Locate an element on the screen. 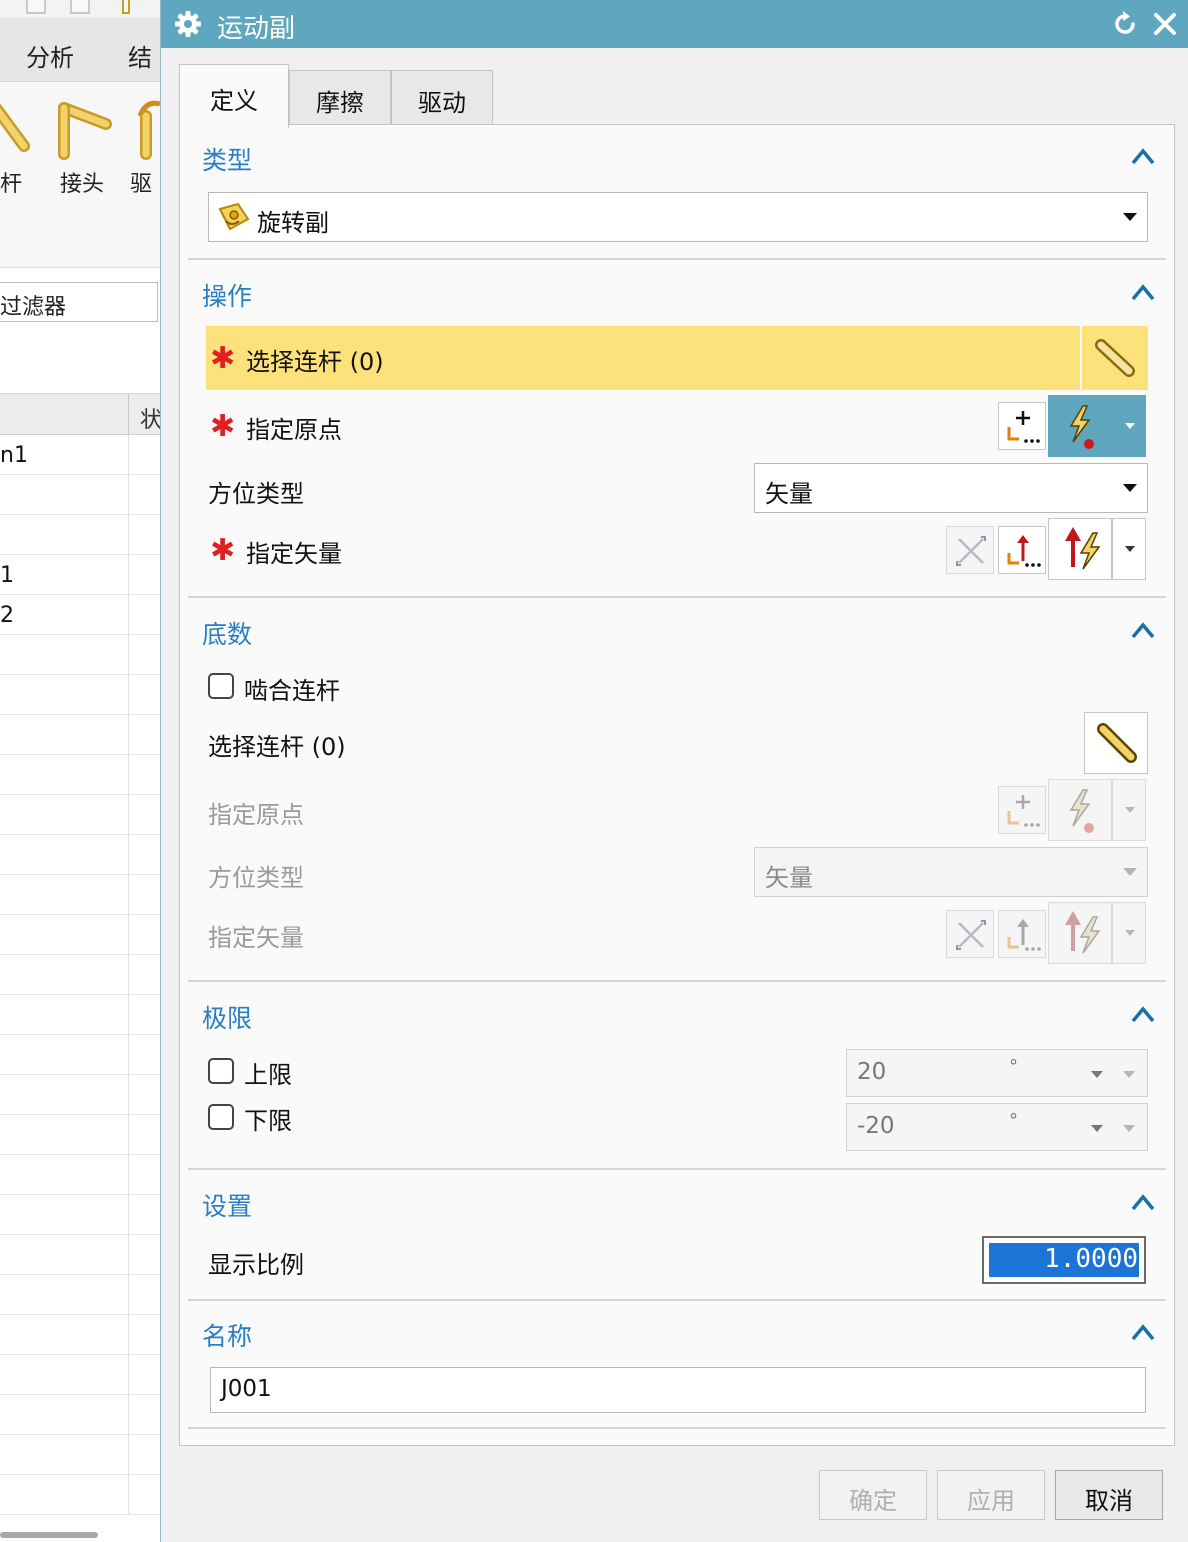 Image resolution: width=1188 pixels, height=1542 pixels. vector-method-menu is located at coordinates (1129, 549).